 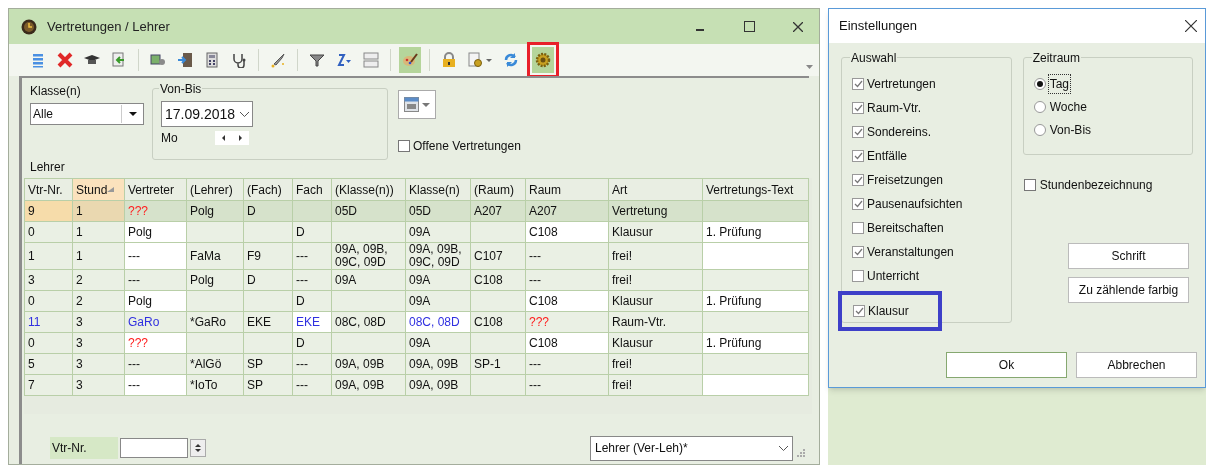 I want to click on checkbox-label: Vertretungen, so click(x=901, y=84).